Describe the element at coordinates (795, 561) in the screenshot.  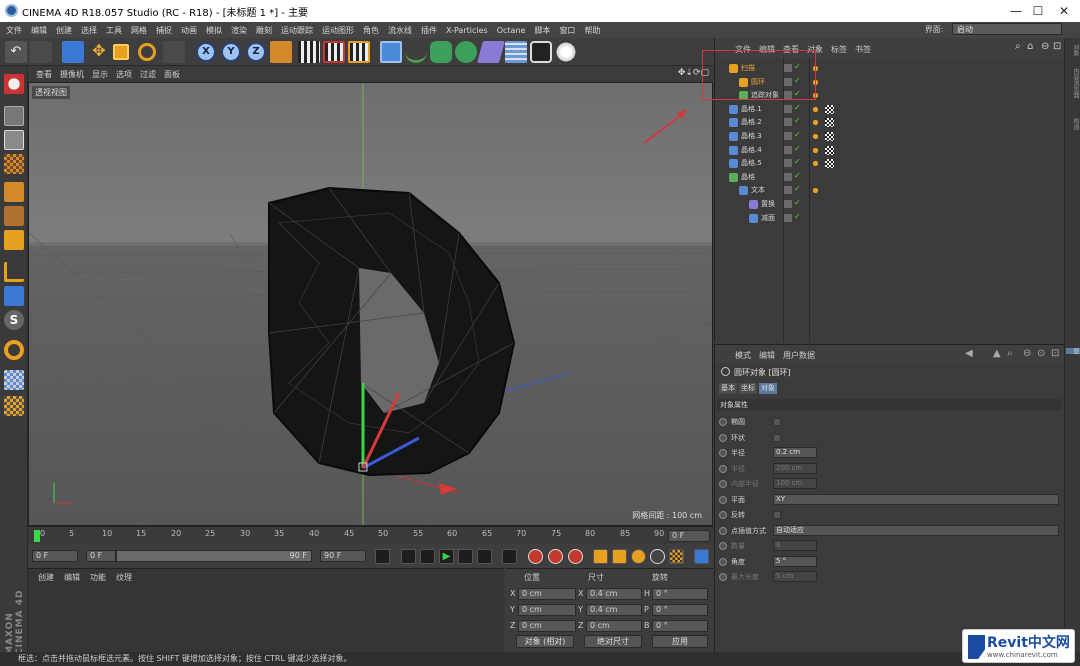
I see `attr-field: 5 °` at that location.